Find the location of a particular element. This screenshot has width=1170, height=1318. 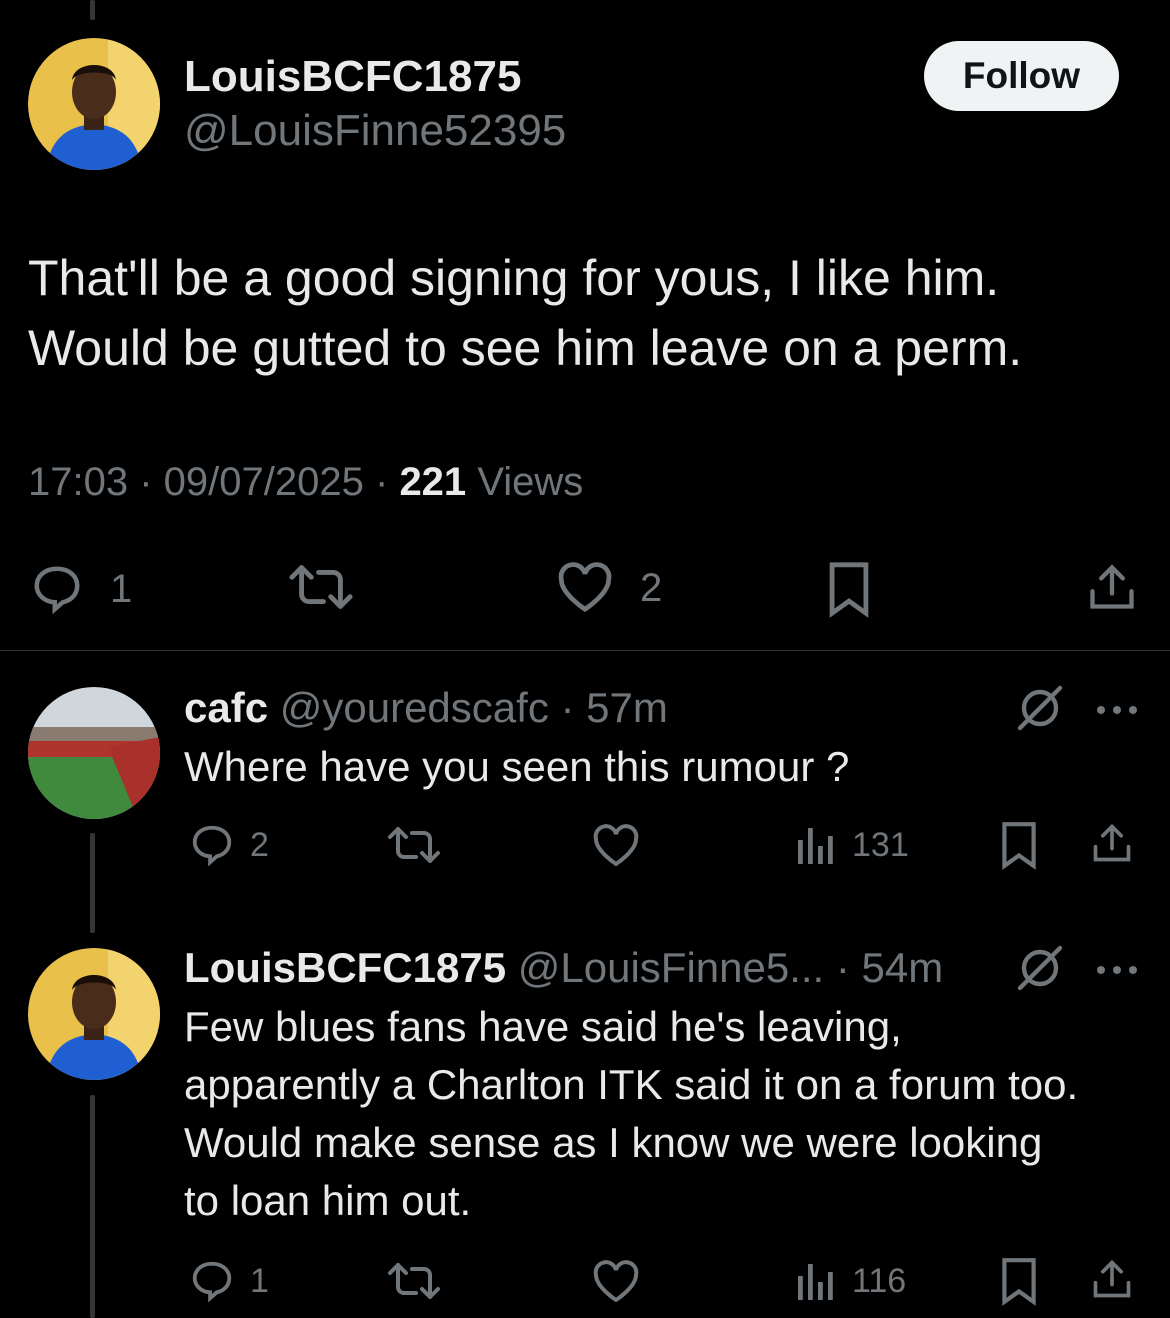

like-count: 2 is located at coordinates (651, 587).